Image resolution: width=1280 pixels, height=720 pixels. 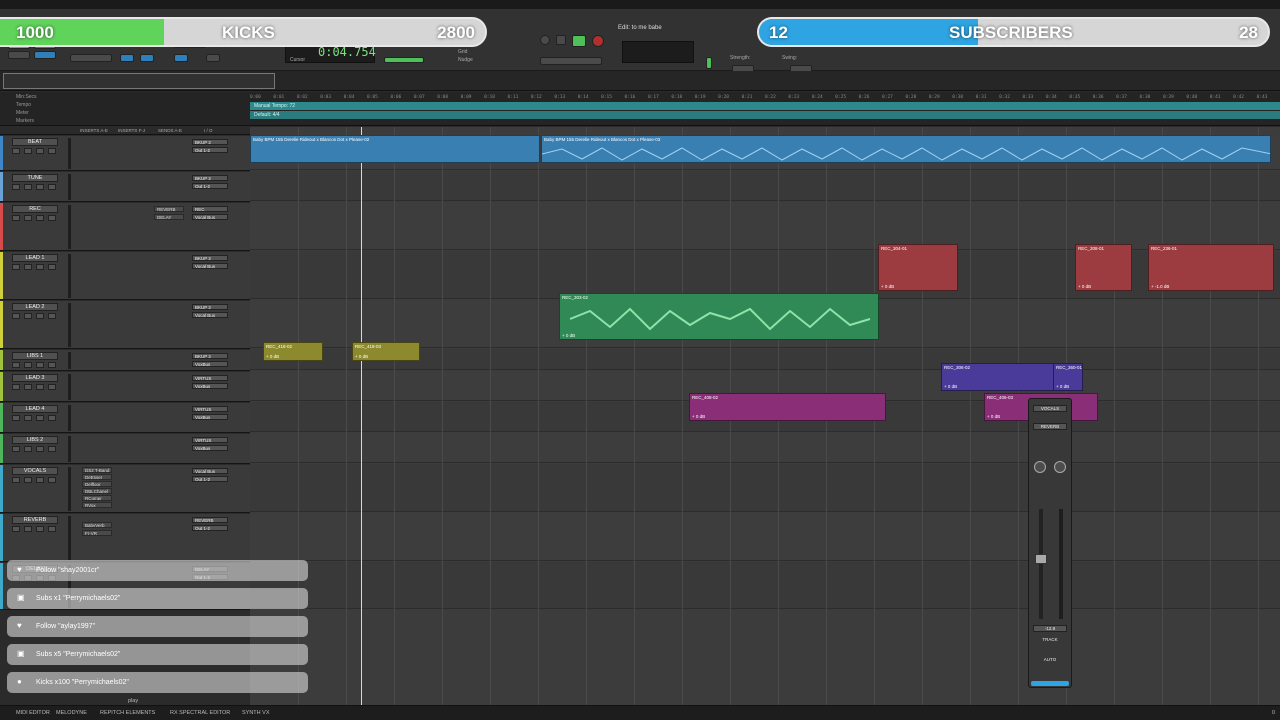 I want to click on insert-slot: DS2 T-Band, so click(x=97, y=470).